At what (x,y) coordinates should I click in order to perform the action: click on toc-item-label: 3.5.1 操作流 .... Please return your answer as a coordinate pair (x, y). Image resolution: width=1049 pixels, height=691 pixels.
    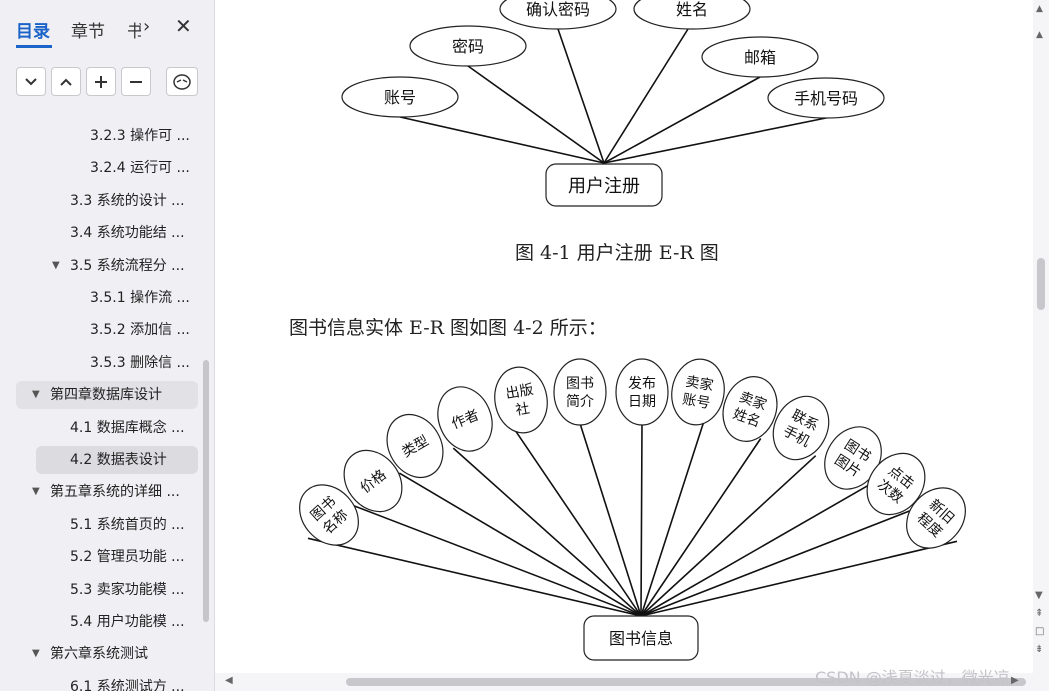
    Looking at the image, I should click on (140, 298).